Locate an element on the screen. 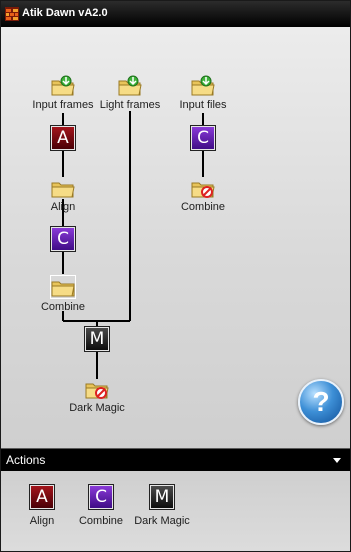  palette-item-dark-magic: M Dark Magic is located at coordinates (162, 506).